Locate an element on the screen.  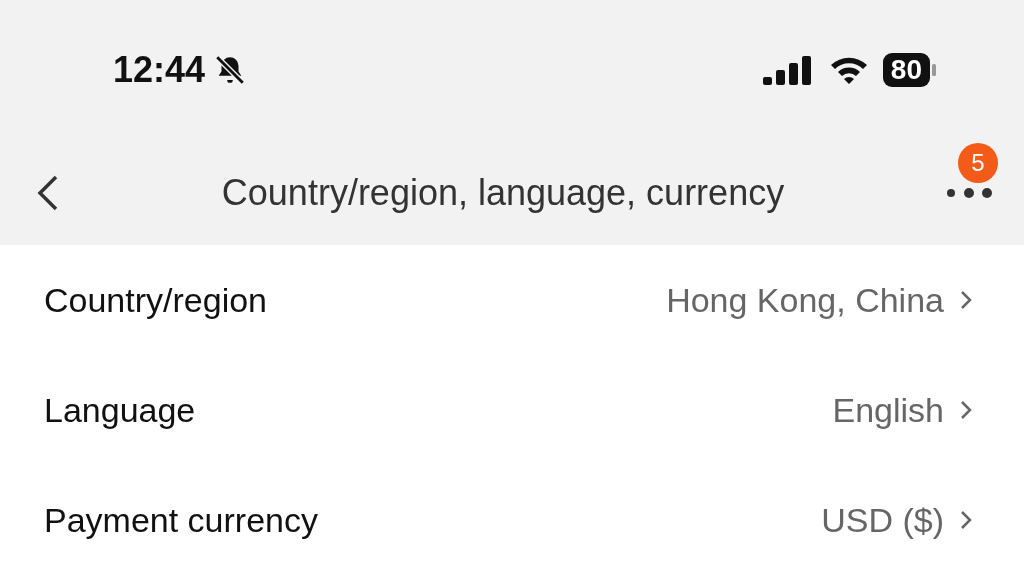
status-time: 12:44 is located at coordinates (159, 70).